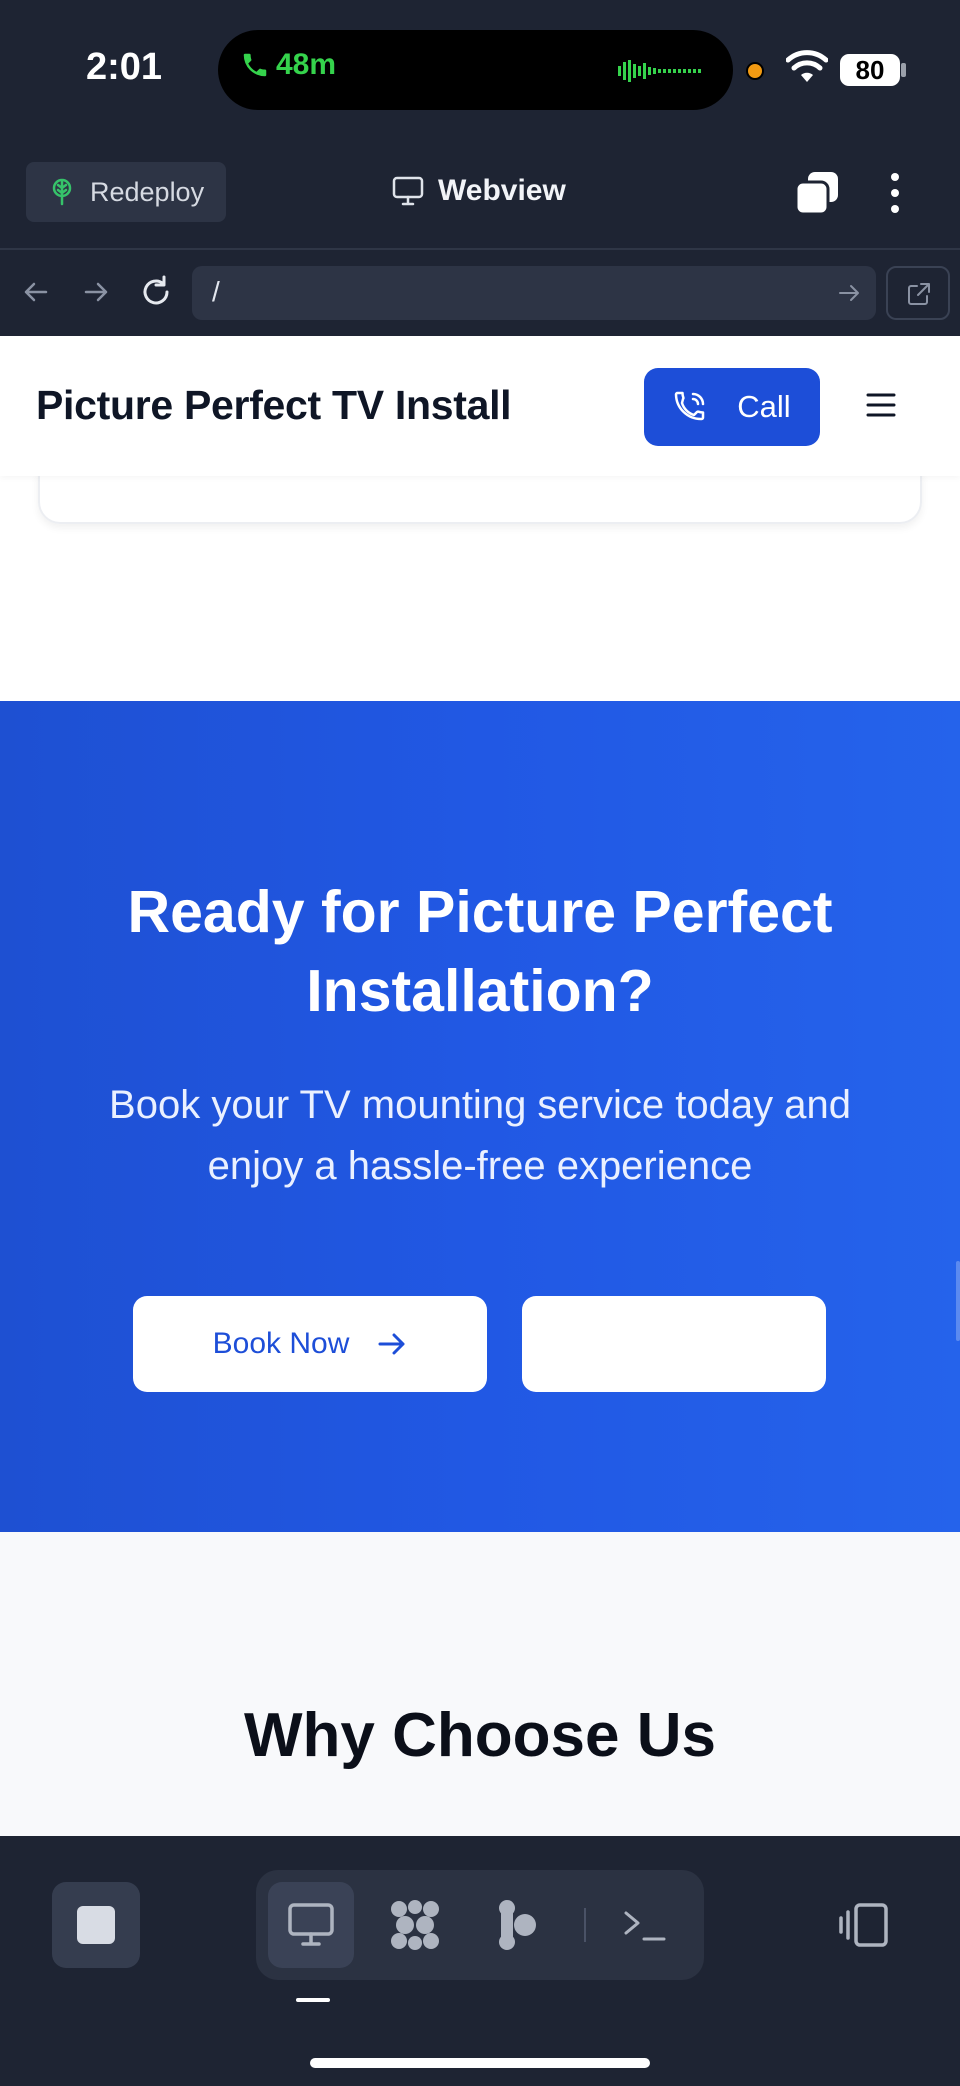 The height and width of the screenshot is (2086, 960). I want to click on go-arrow-icon, so click(849, 293).